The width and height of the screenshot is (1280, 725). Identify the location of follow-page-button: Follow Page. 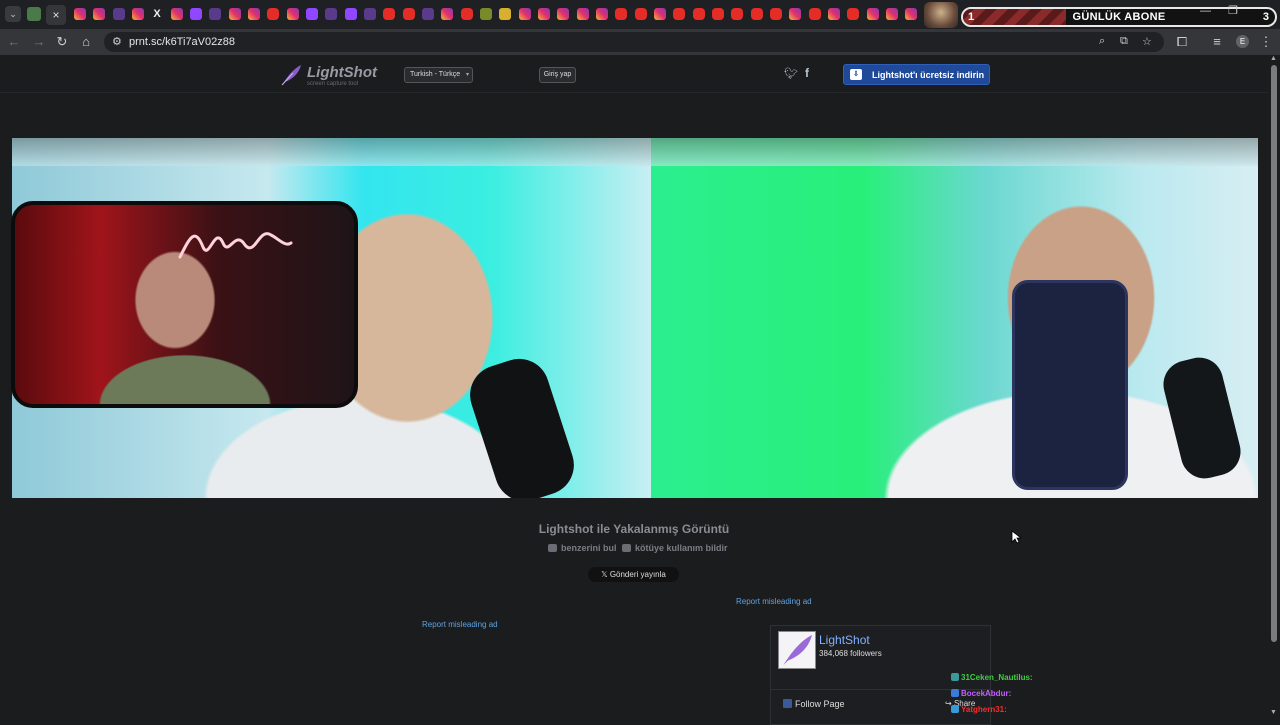
(814, 704).